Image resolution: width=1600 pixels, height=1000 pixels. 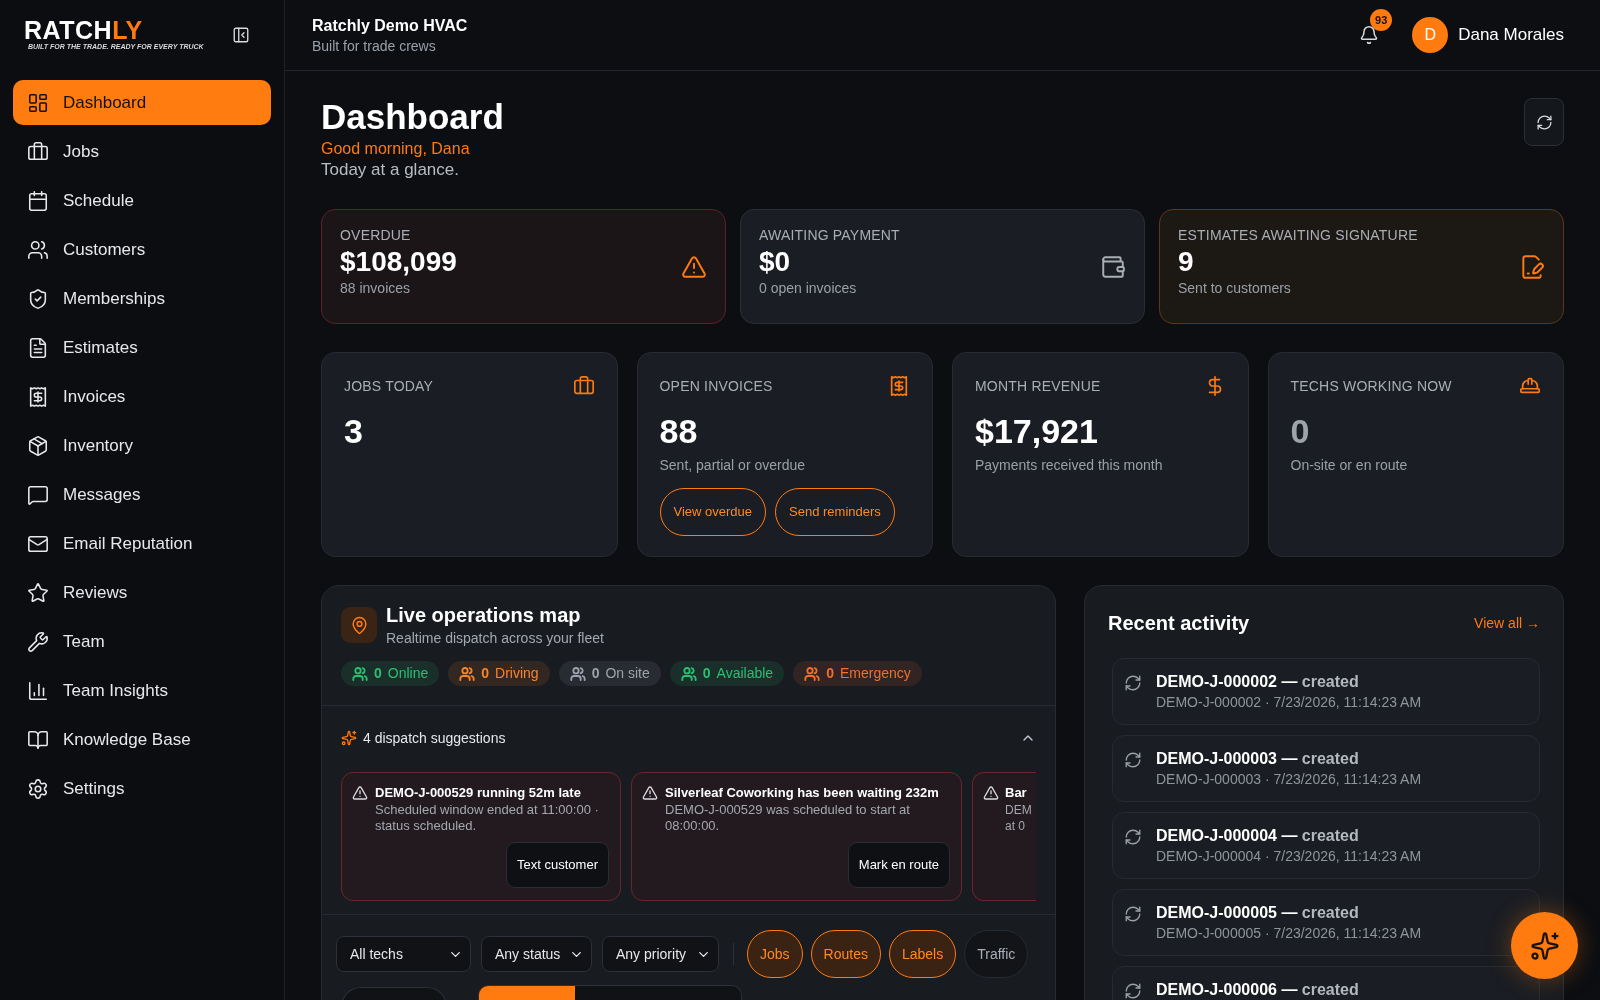 What do you see at coordinates (536, 954) in the screenshot?
I see `dropdown-select: Any status` at bounding box center [536, 954].